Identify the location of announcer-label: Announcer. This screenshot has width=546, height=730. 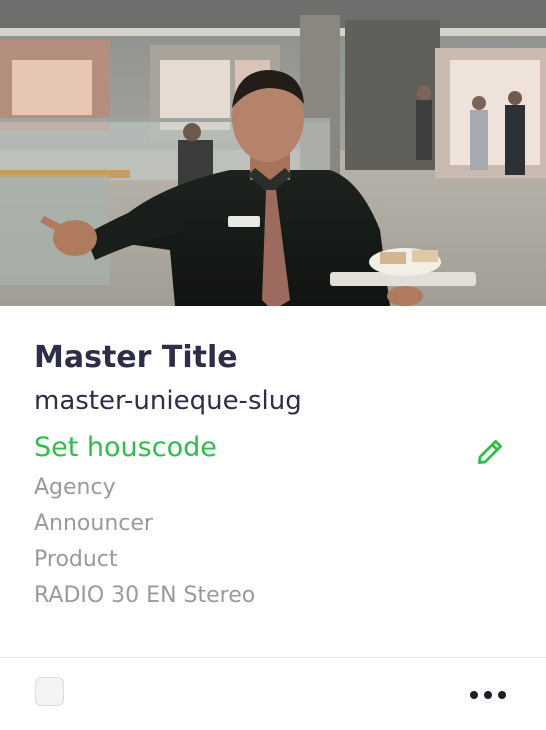
(93, 523).